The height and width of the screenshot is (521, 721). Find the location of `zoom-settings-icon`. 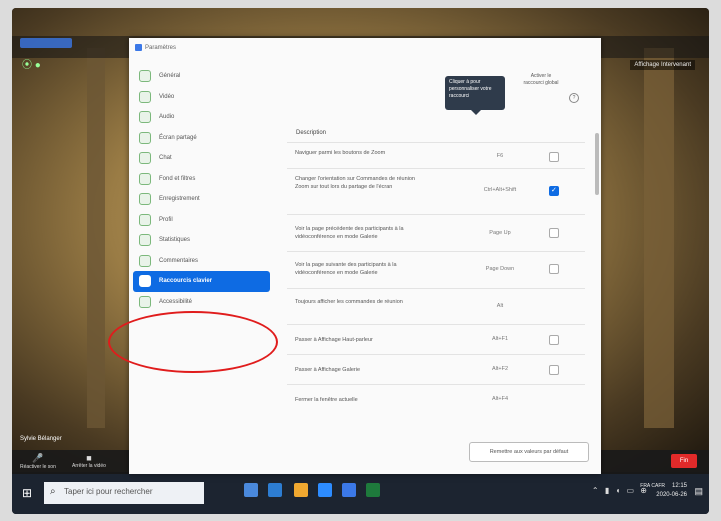

zoom-settings-icon is located at coordinates (138, 47).